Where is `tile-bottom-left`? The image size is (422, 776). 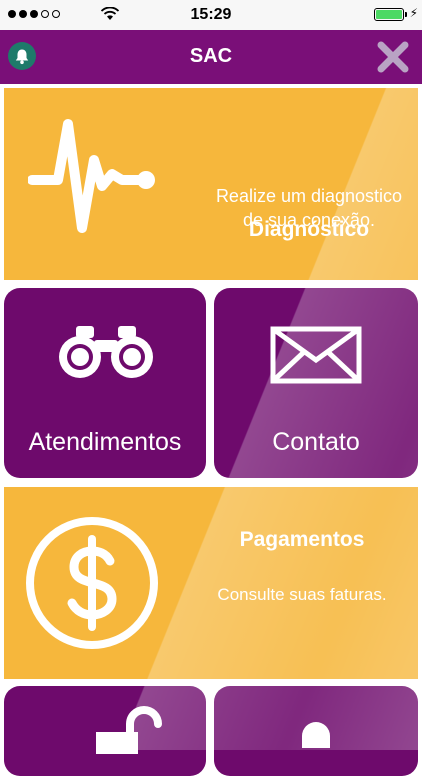 tile-bottom-left is located at coordinates (105, 731).